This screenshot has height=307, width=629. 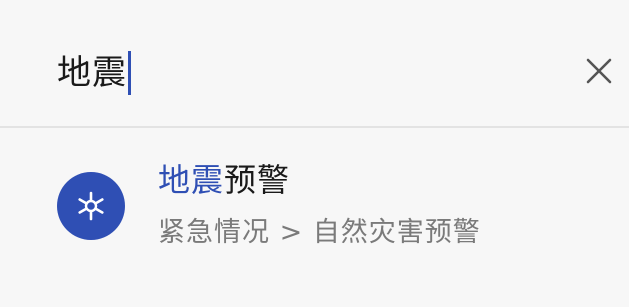 I want to click on result-breadcrumb: 紧急情况 > 自然灾害预警, so click(x=319, y=232).